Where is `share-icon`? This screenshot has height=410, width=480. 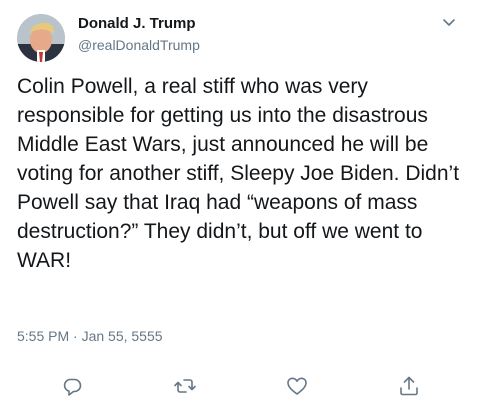 share-icon is located at coordinates (409, 386).